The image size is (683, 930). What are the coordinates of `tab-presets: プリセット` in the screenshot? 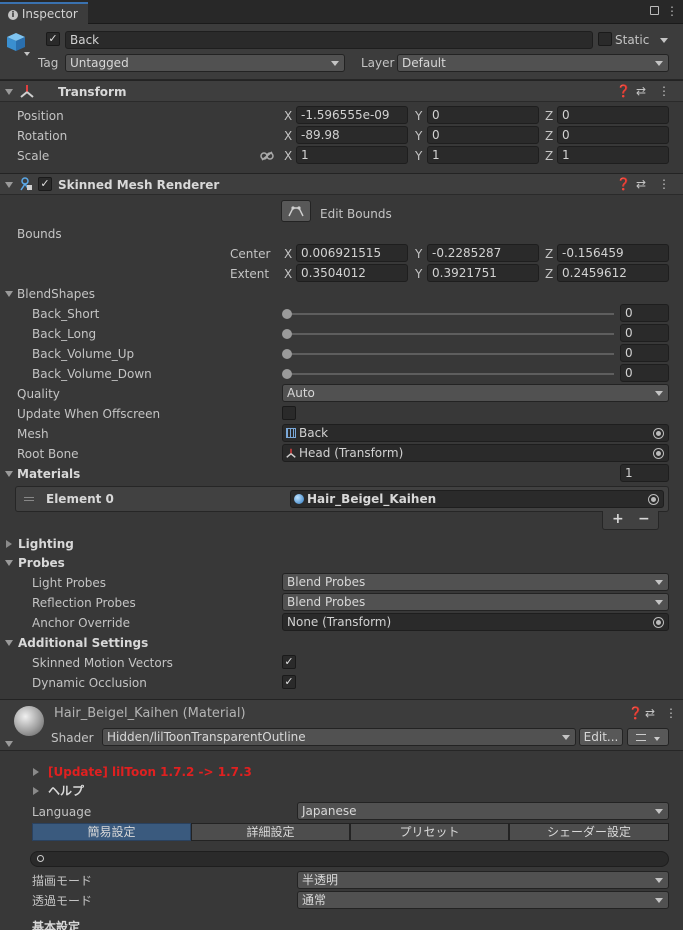 It's located at (429, 832).